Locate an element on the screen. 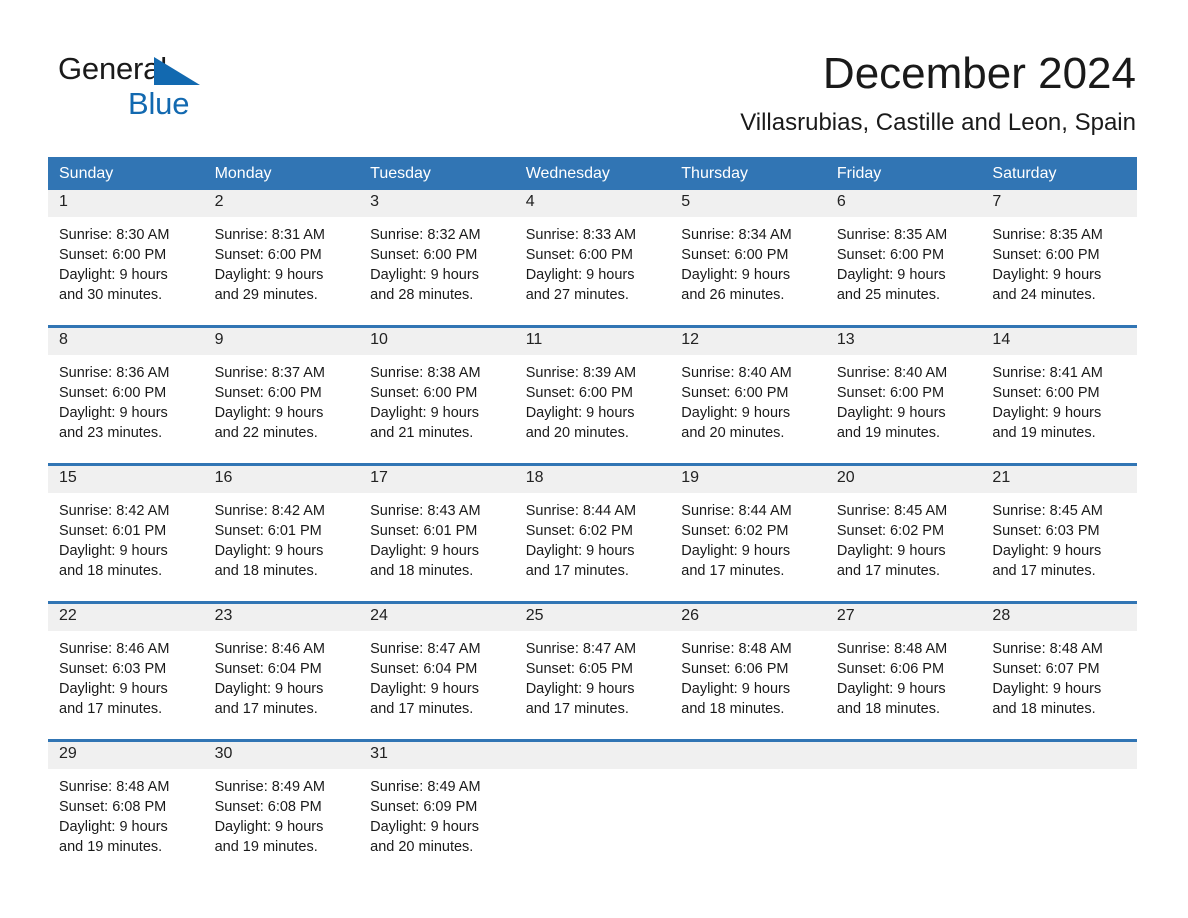  day-number: 19 is located at coordinates (690, 477).